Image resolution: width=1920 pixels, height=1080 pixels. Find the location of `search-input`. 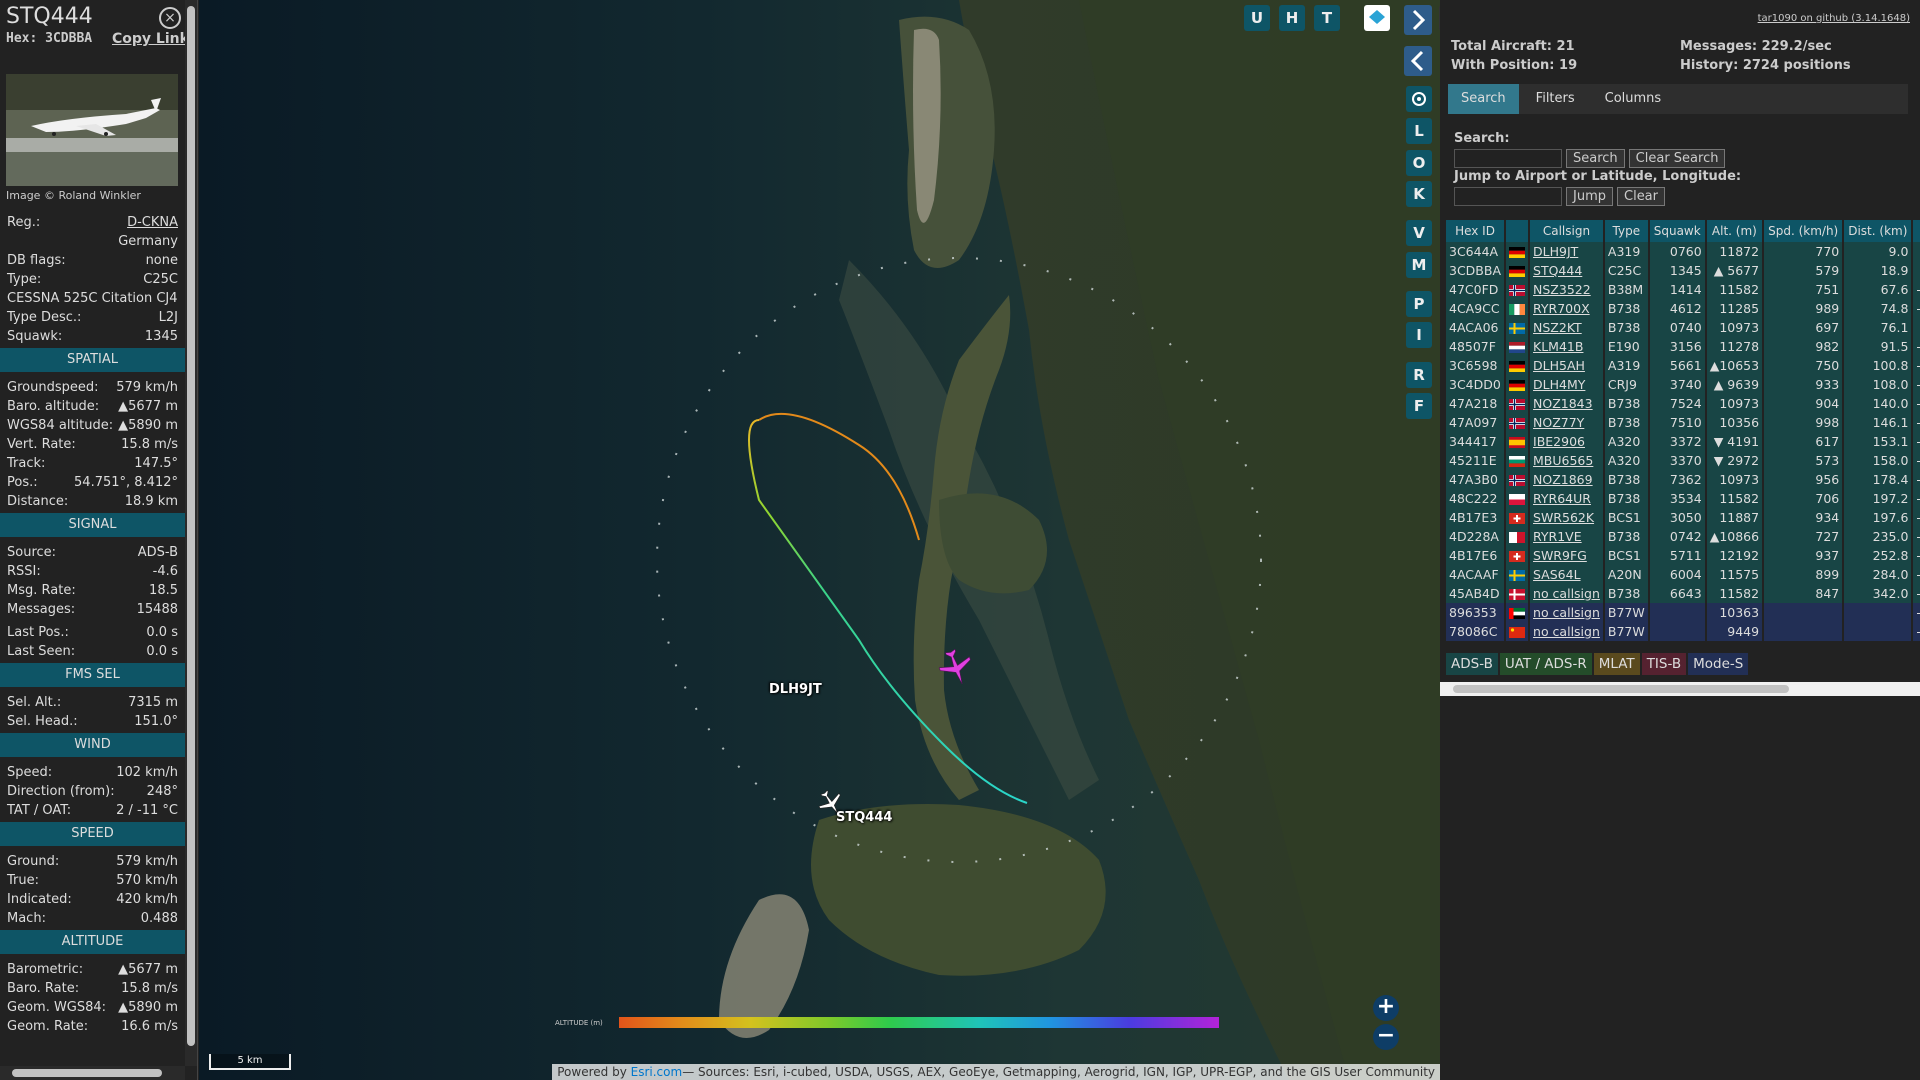

search-input is located at coordinates (1508, 158).